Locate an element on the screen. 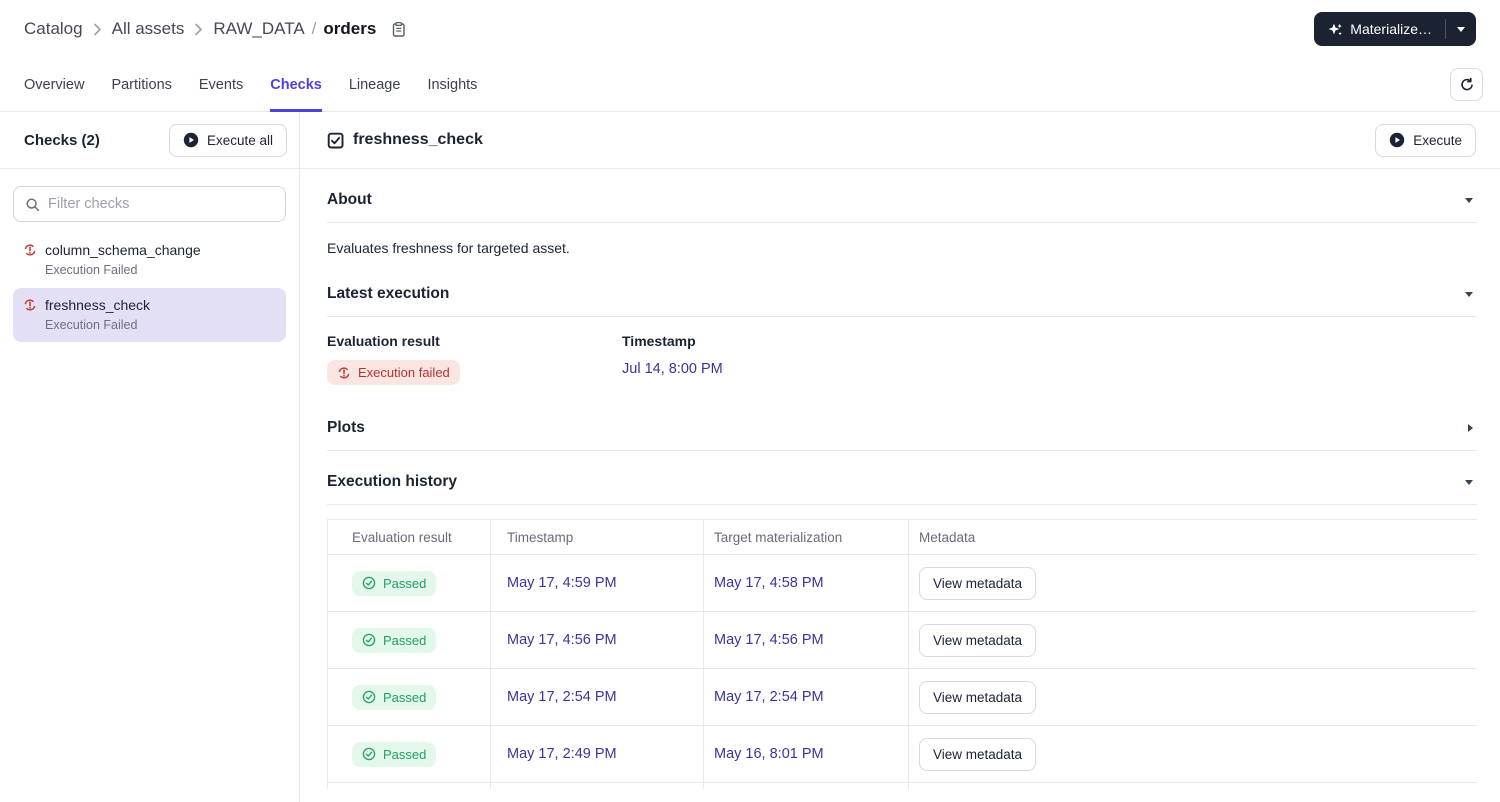  play-circle-icon is located at coordinates (191, 140).